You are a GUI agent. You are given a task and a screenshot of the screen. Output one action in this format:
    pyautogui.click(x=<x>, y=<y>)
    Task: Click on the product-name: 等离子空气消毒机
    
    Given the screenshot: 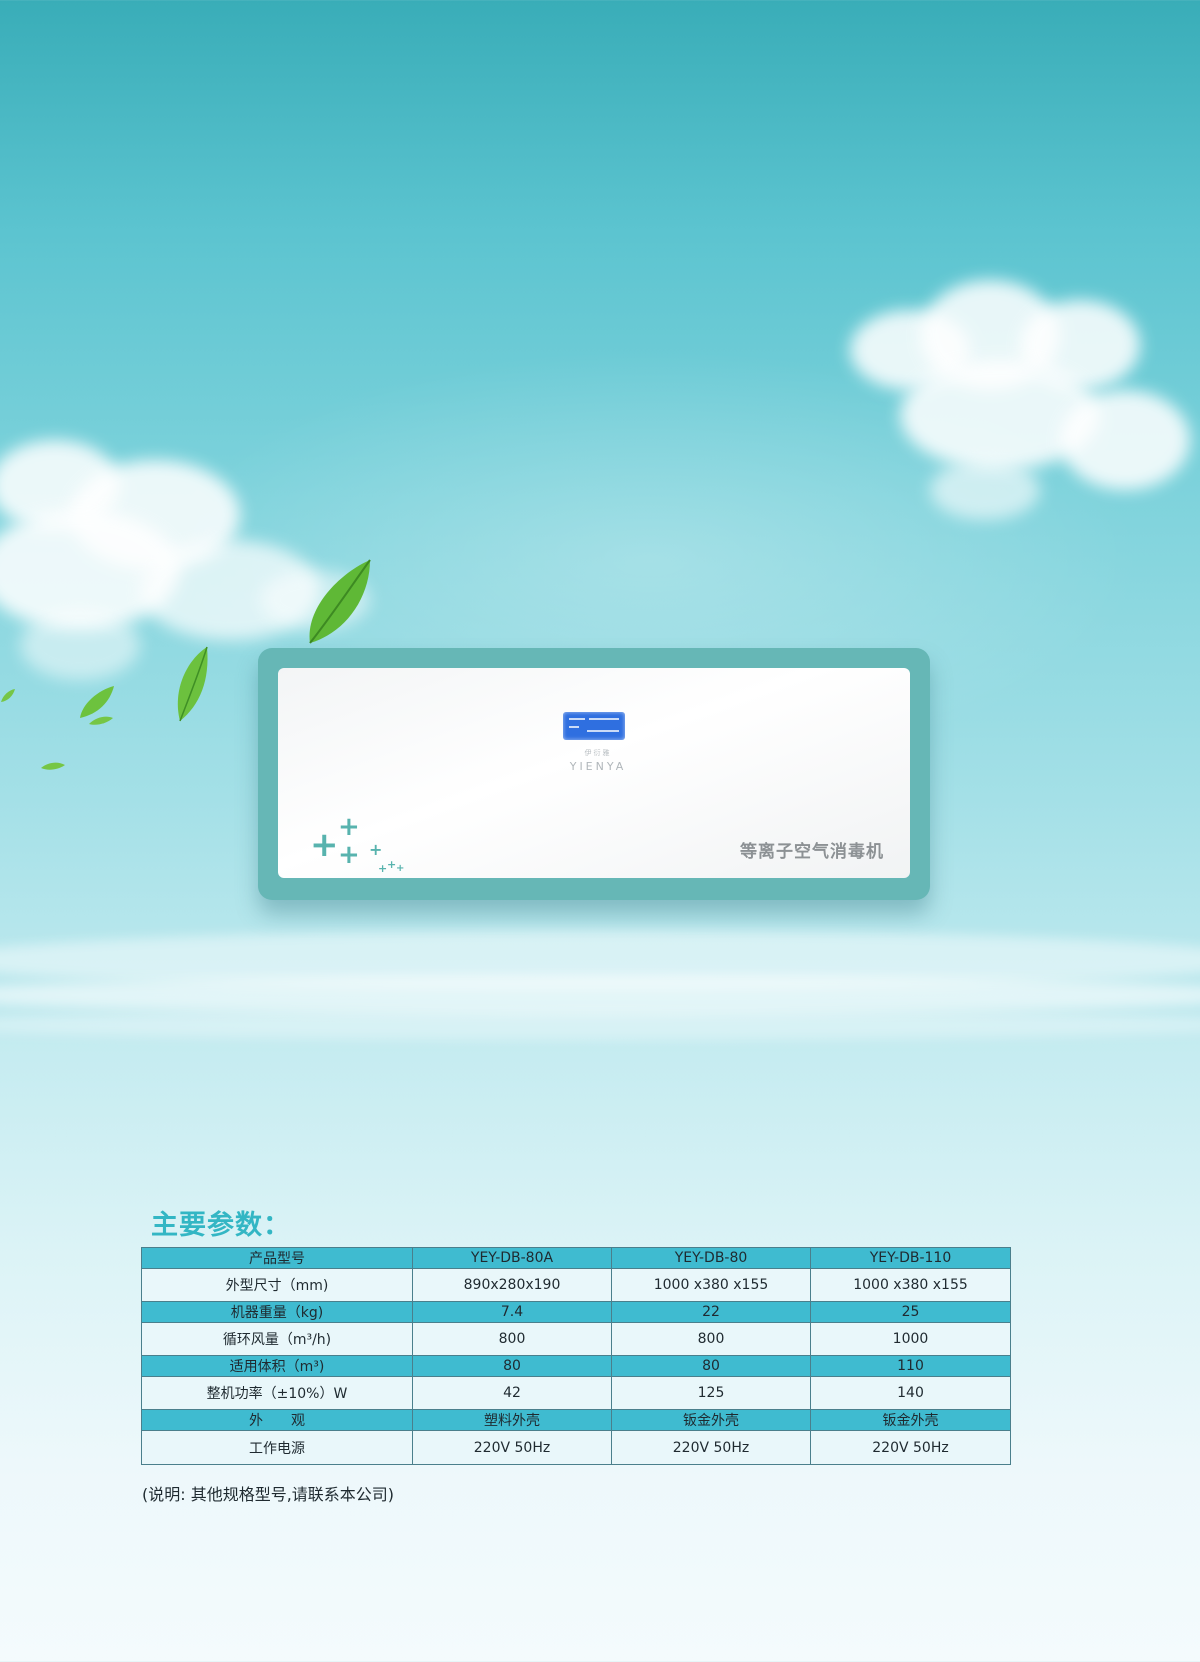 What is the action you would take?
    pyautogui.click(x=812, y=852)
    